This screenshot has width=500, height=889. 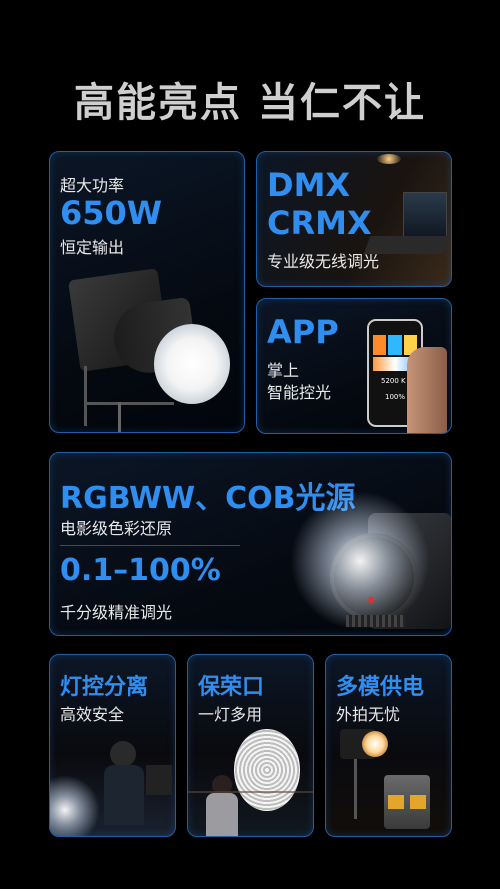 What do you see at coordinates (104, 687) in the screenshot?
I see `light-control-title: 灯控分离` at bounding box center [104, 687].